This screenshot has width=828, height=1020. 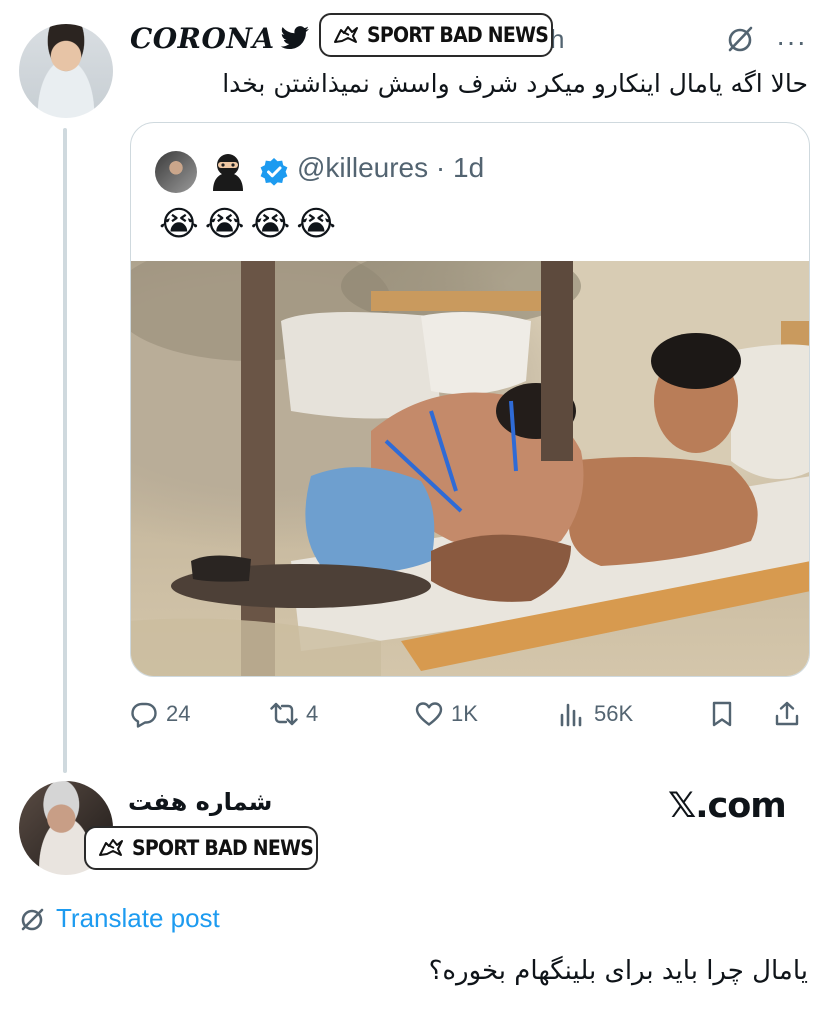 What do you see at coordinates (178, 713) in the screenshot?
I see `reply-count: 24` at bounding box center [178, 713].